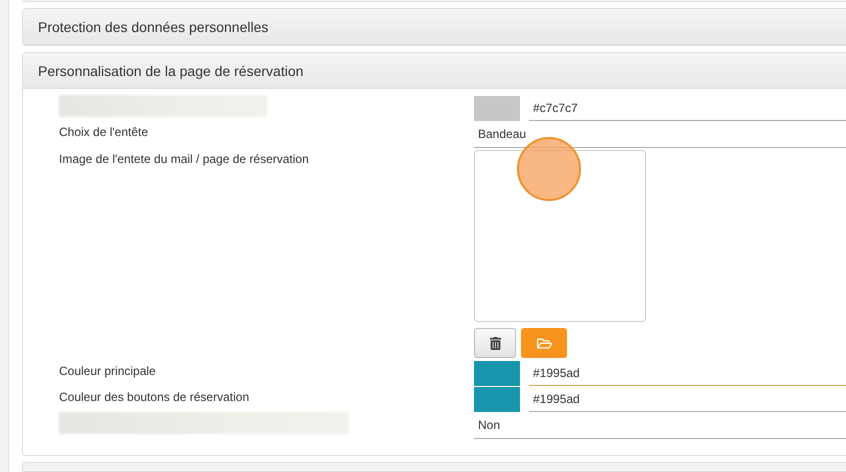 The height and width of the screenshot is (472, 846). I want to click on panel-header: Personnalisation de la page de réservation, so click(434, 71).